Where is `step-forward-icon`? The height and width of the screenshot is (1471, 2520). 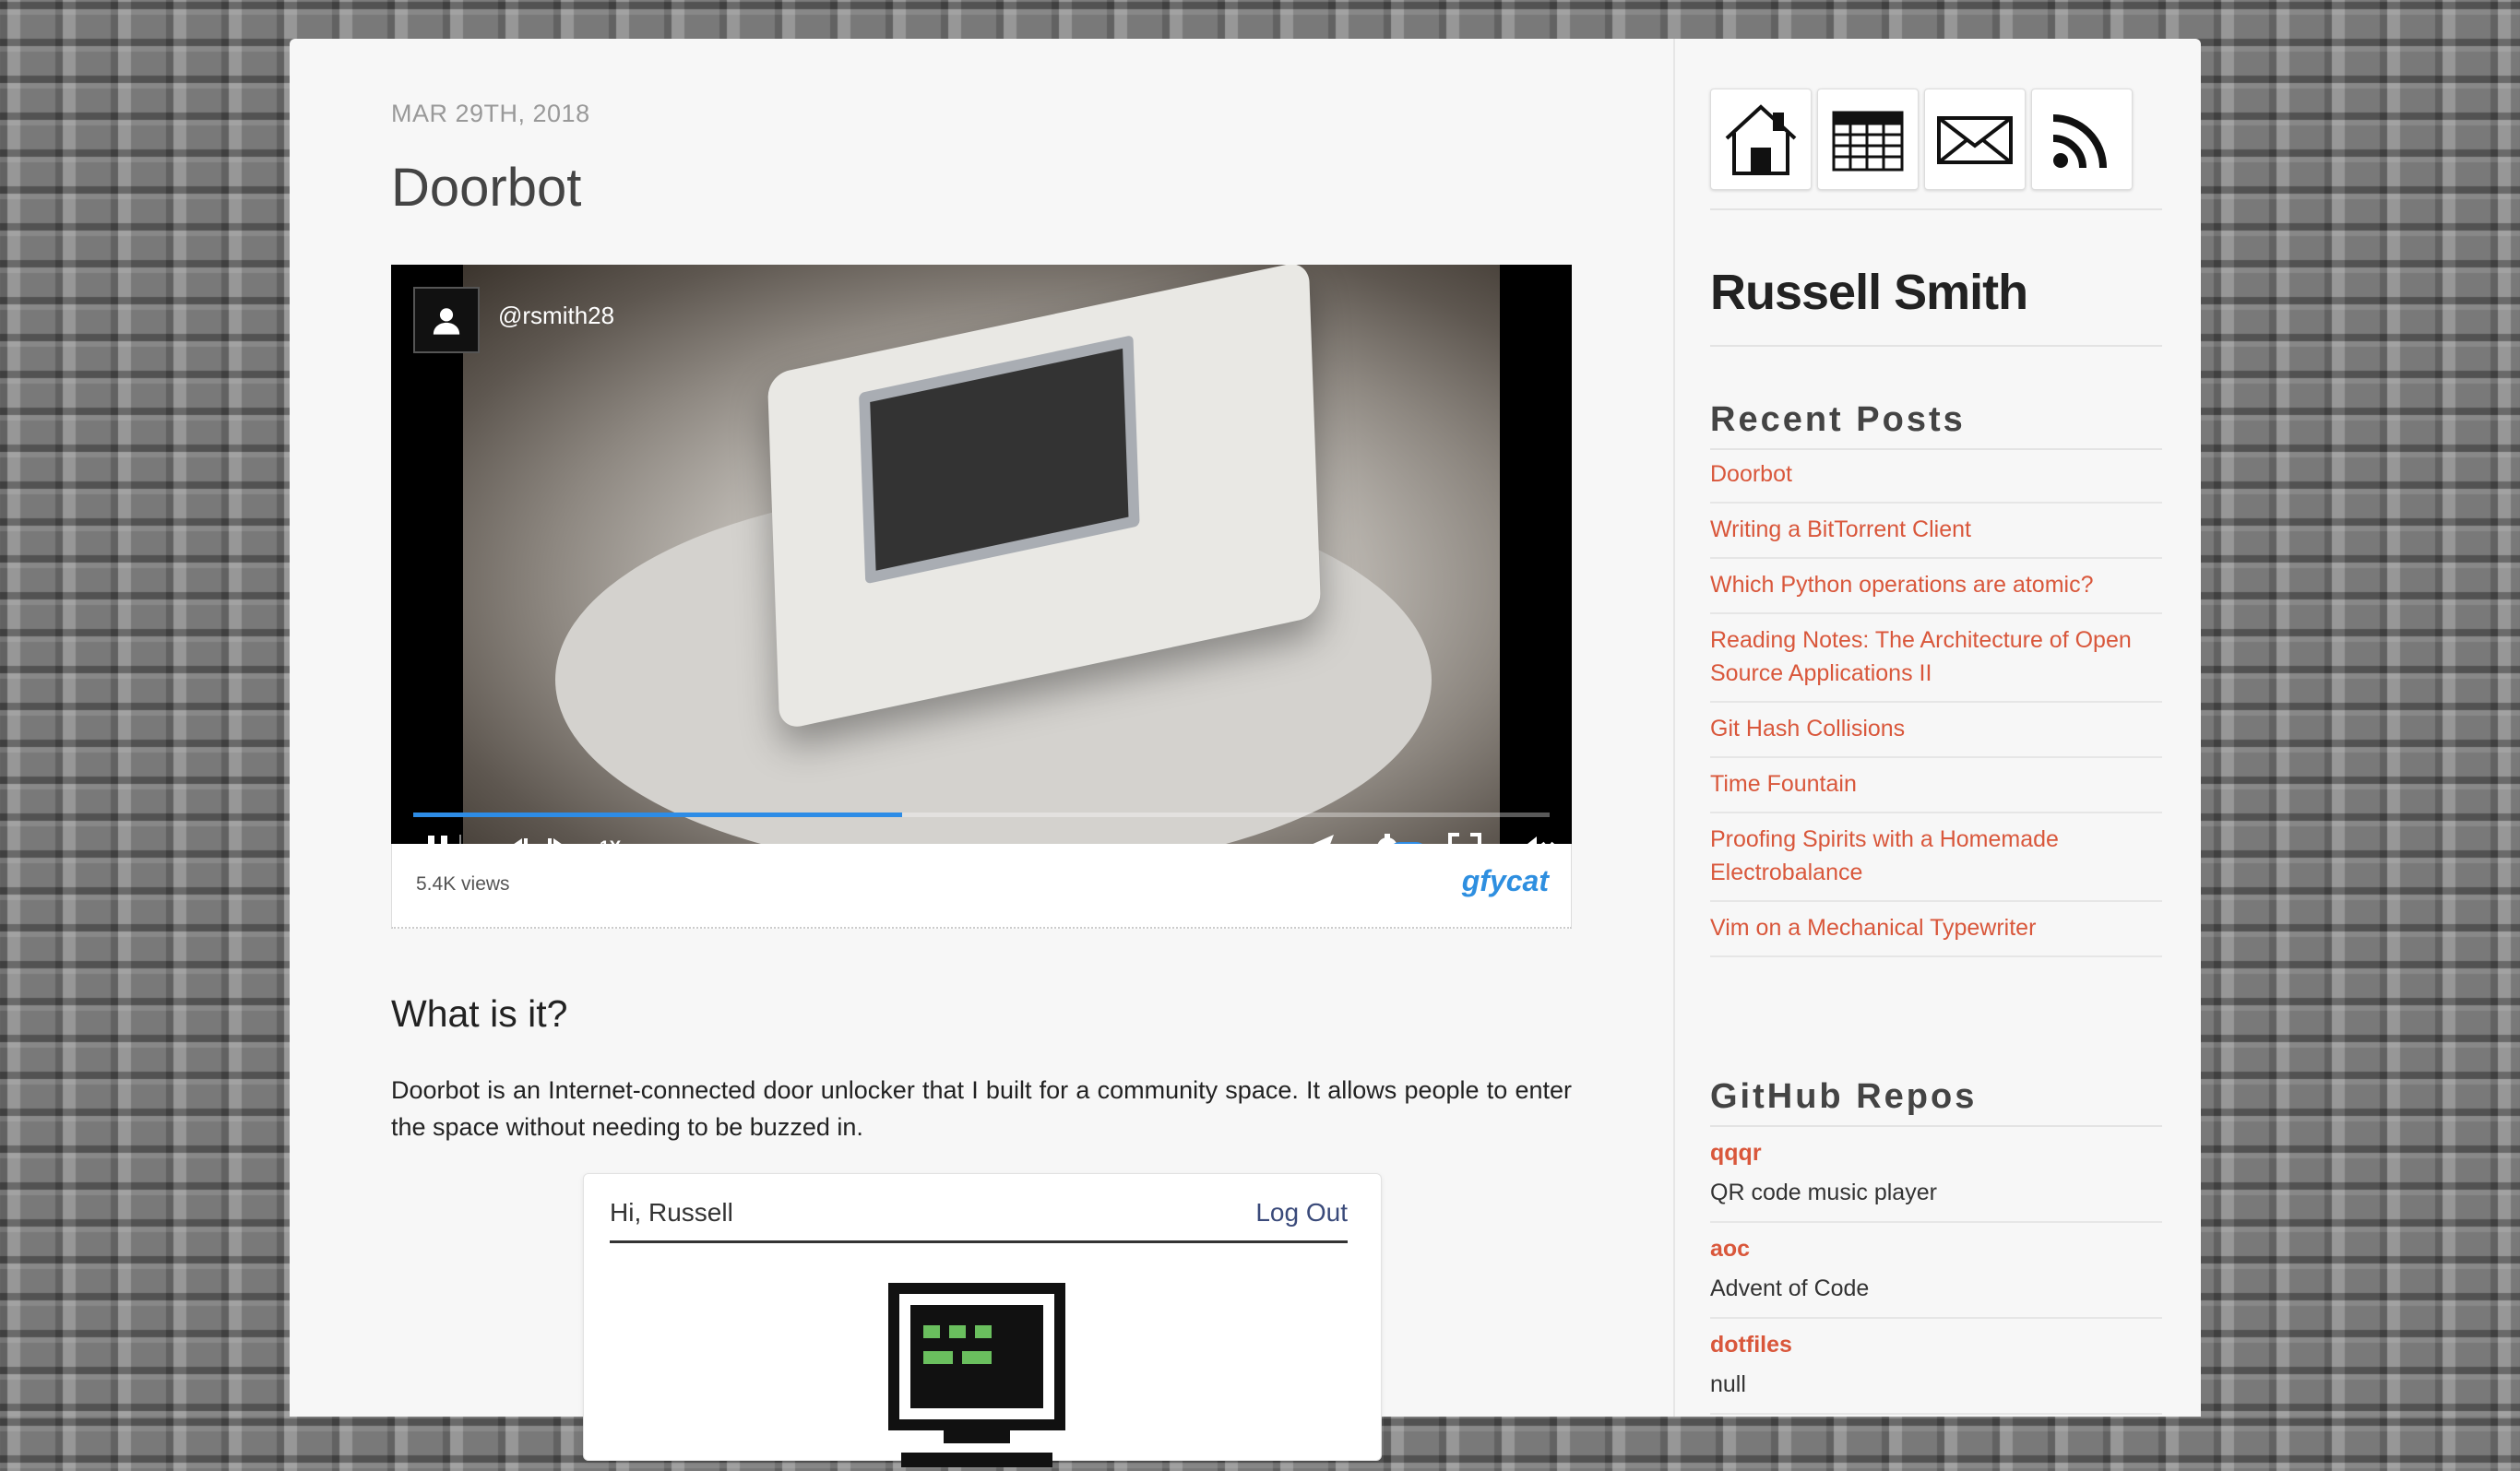
step-forward-icon is located at coordinates (560, 839).